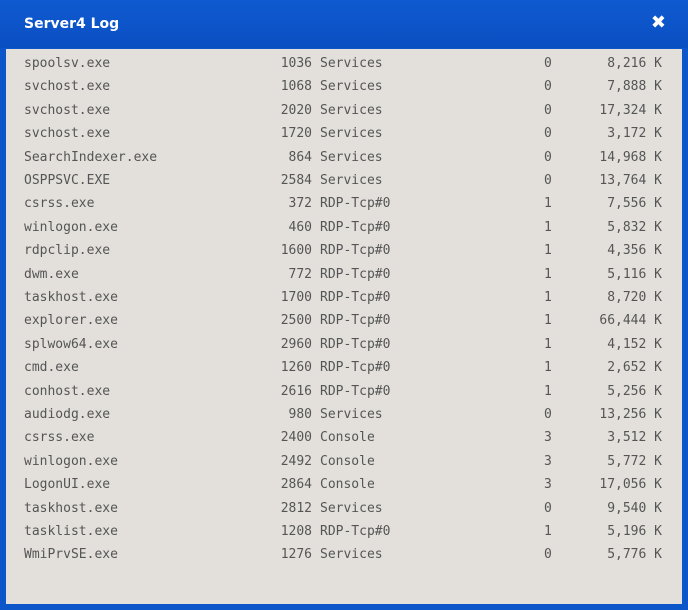  I want to click on process-row: winlogon.exe 2492 Console 3 5,772 K, so click(344, 462).